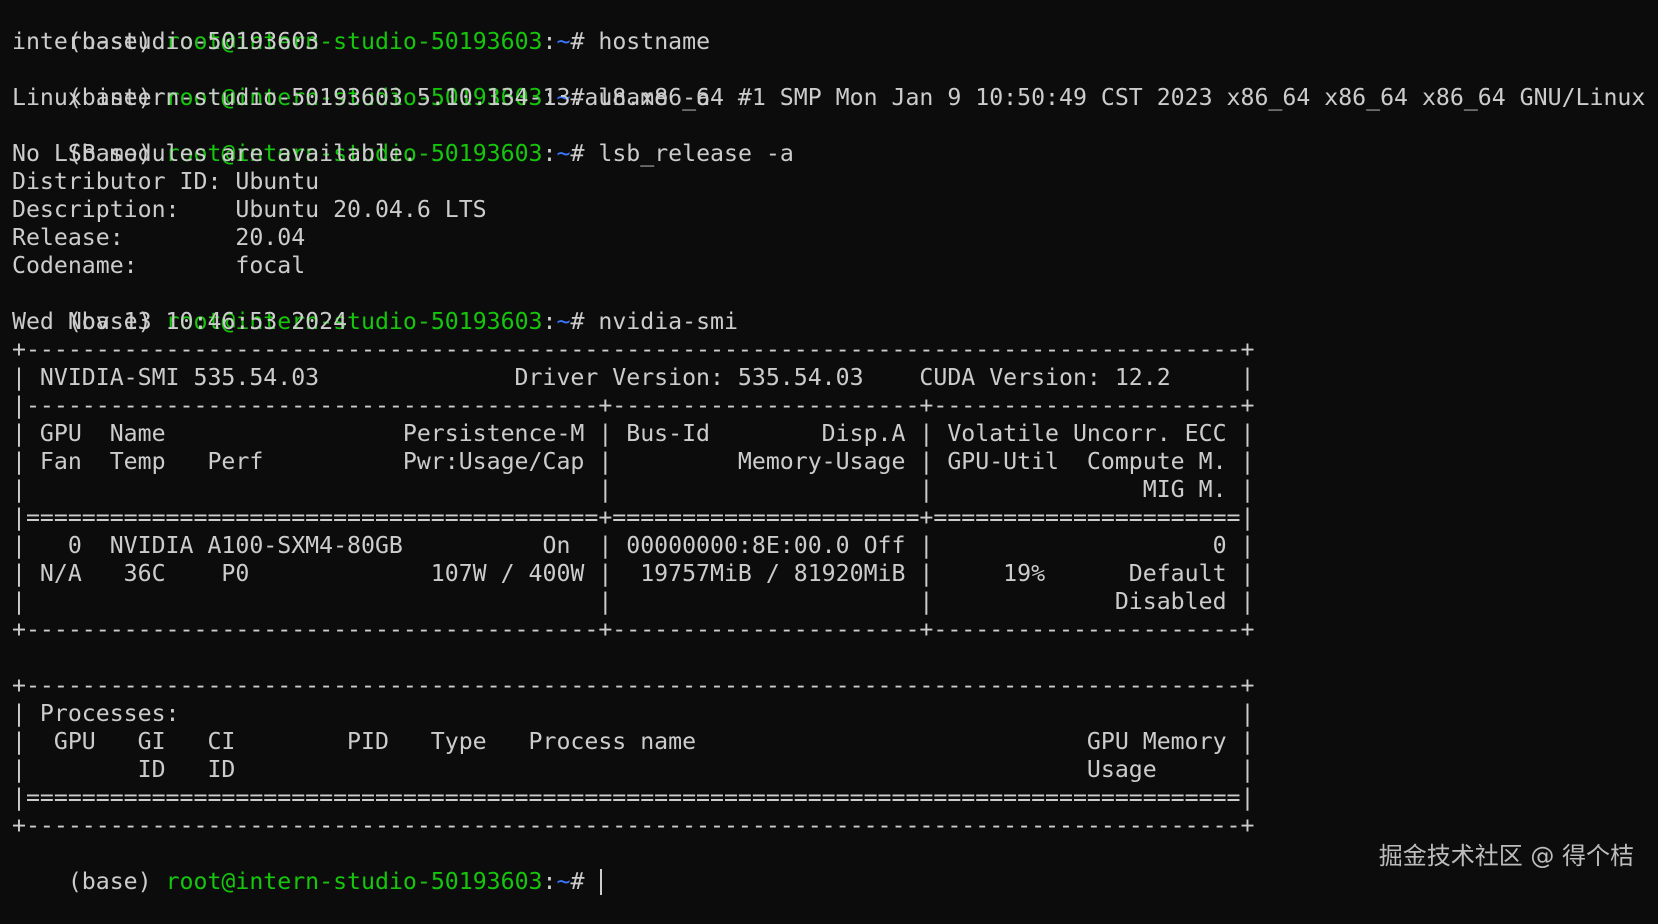  What do you see at coordinates (166, 181) in the screenshot?
I see `output-line: Distributor ID: Ubuntu` at bounding box center [166, 181].